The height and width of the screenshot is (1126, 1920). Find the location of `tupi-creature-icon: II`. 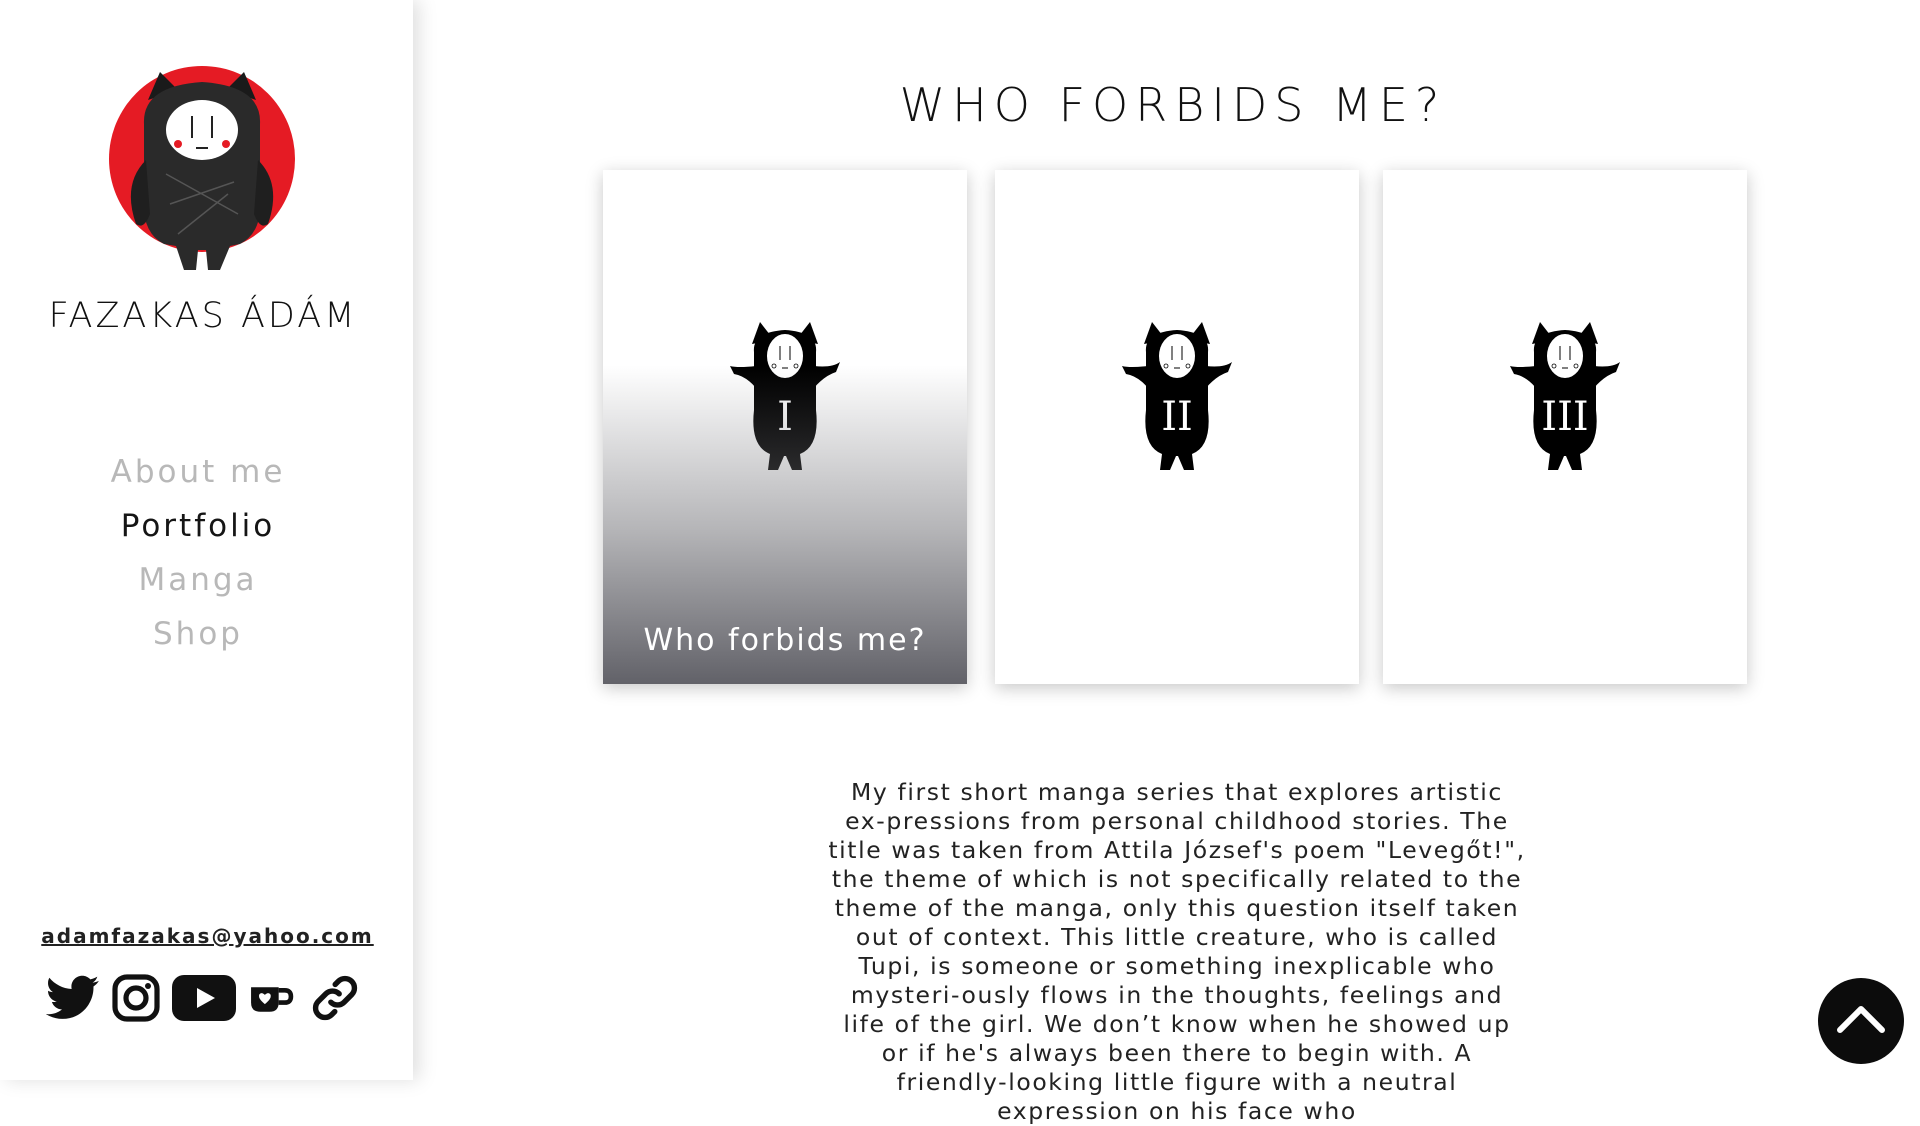

tupi-creature-icon: II is located at coordinates (1177, 396).